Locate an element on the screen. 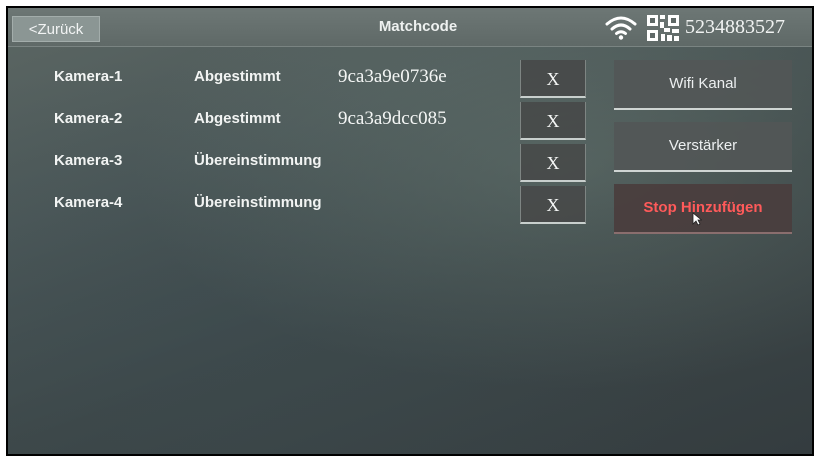  camera-code: 9ca3a9dcc085 is located at coordinates (392, 118).